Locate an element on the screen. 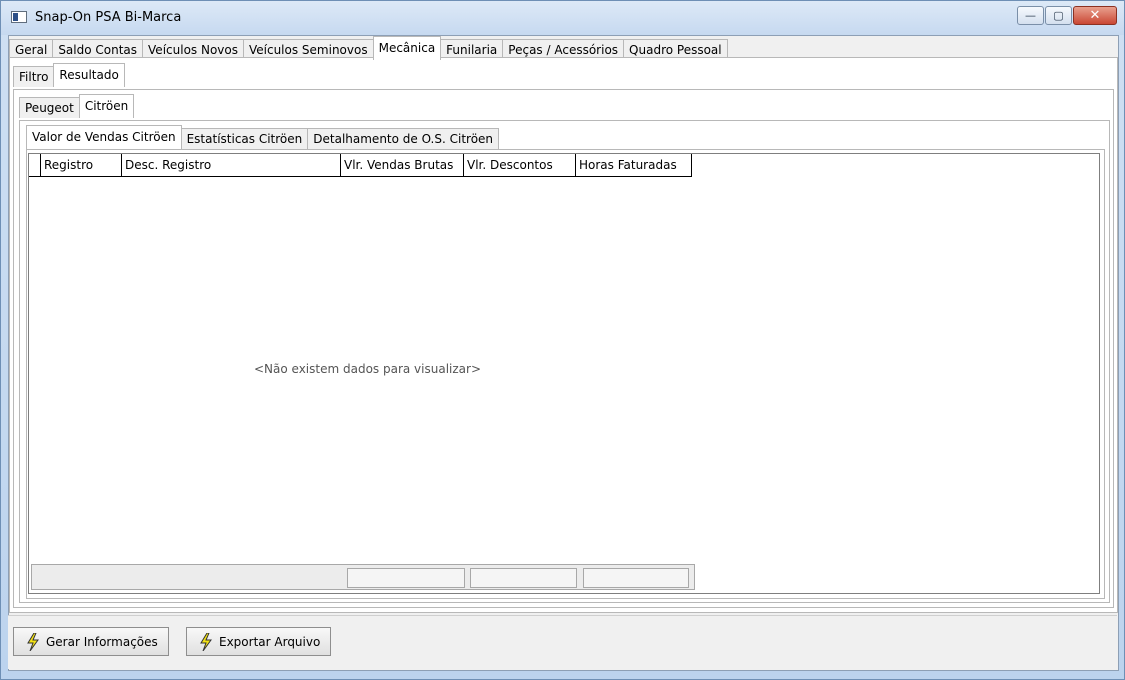 The width and height of the screenshot is (1125, 680). close-button: ✕ is located at coordinates (1095, 15).